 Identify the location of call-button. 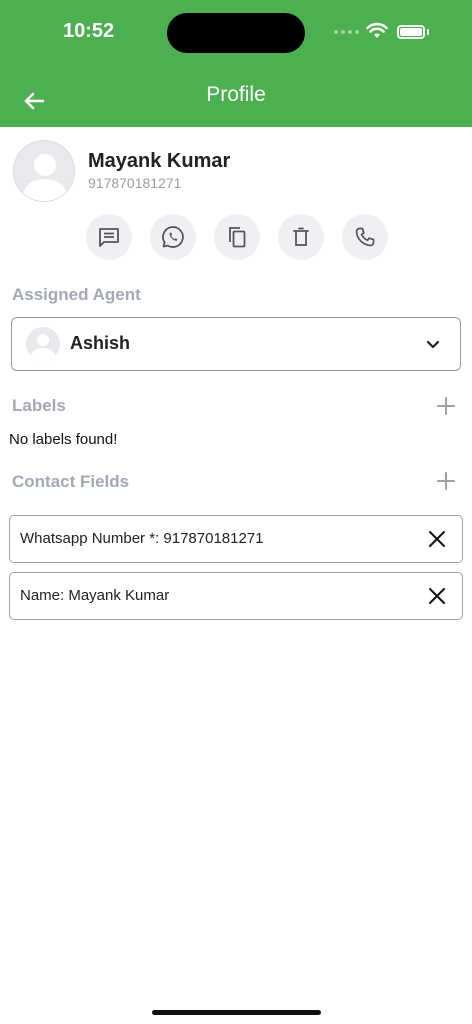
(365, 237).